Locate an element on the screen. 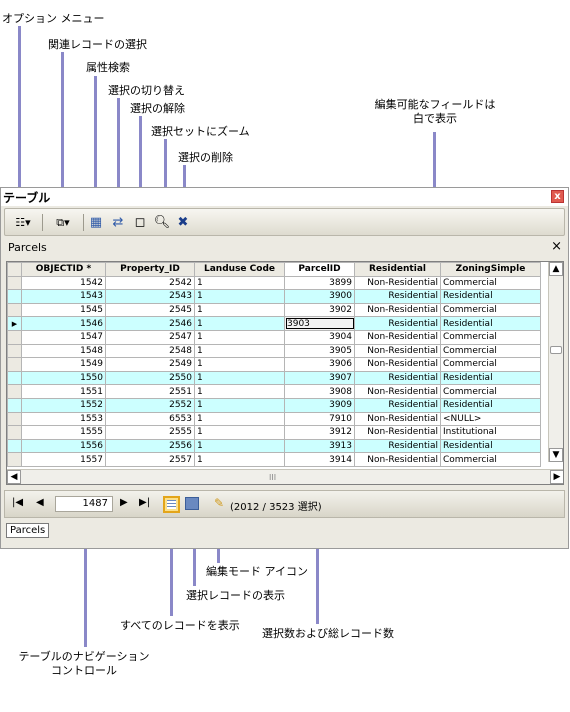 The width and height of the screenshot is (570, 712). cell-parcel-id: 3904 is located at coordinates (319, 337).